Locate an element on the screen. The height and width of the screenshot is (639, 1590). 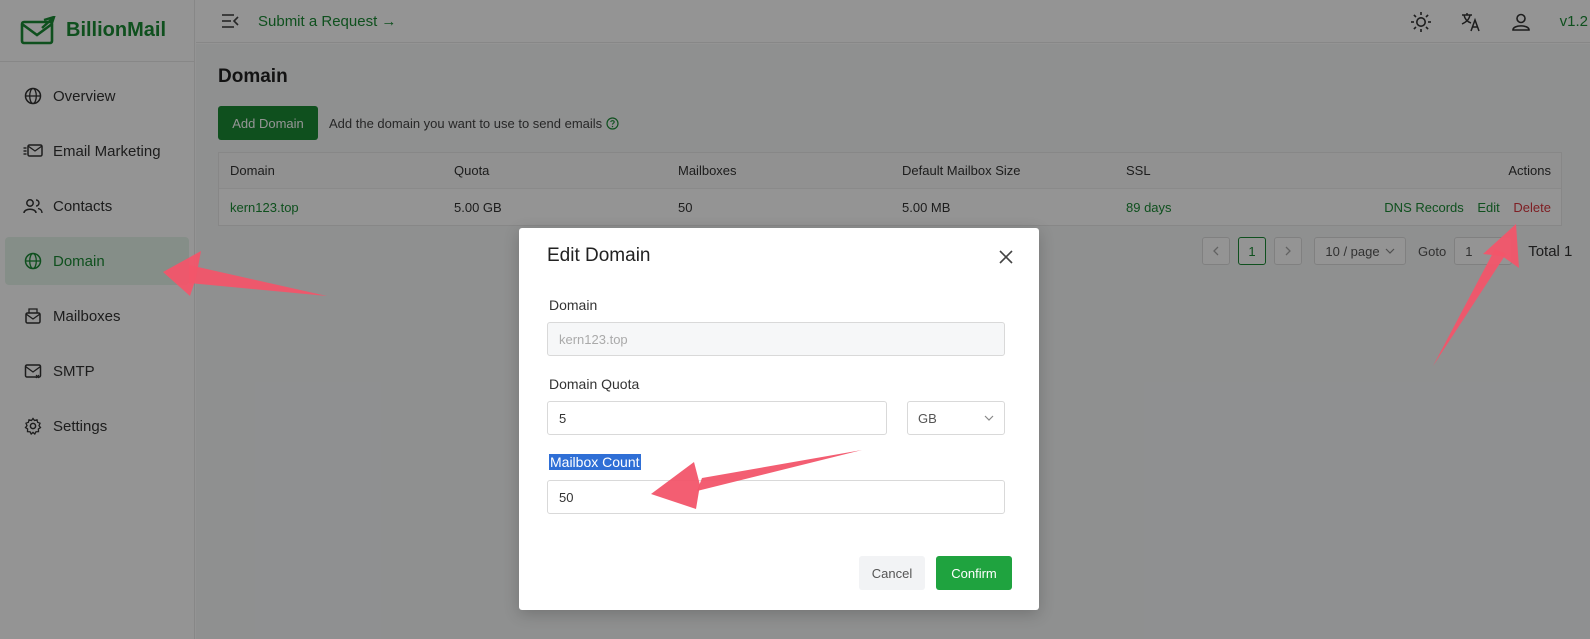
domain-field-label: Domain is located at coordinates (573, 305).